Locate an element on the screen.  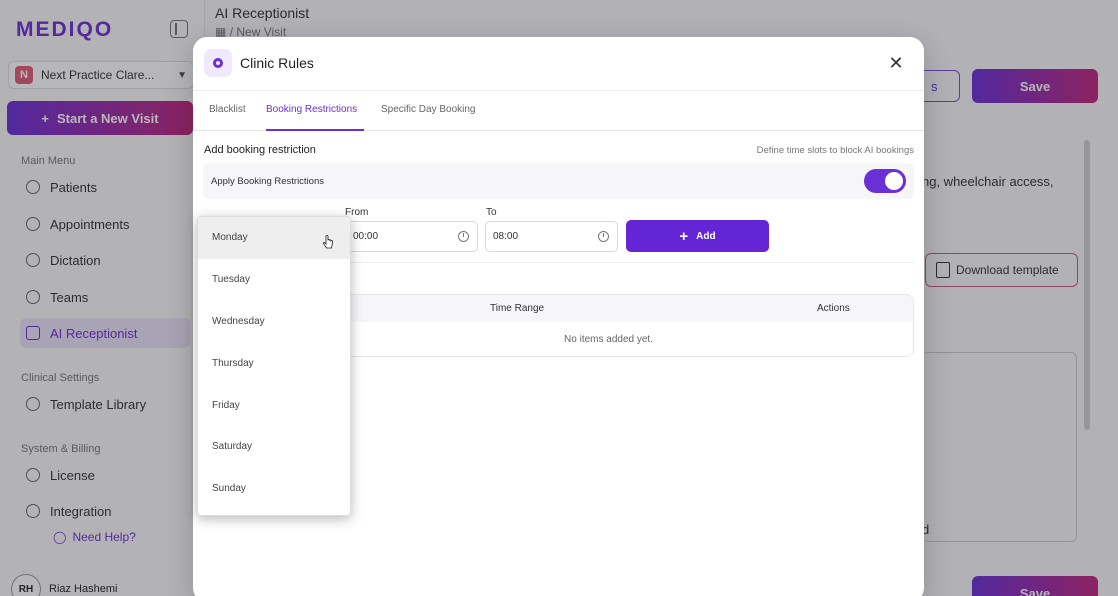
add-label: Add is located at coordinates (706, 236).